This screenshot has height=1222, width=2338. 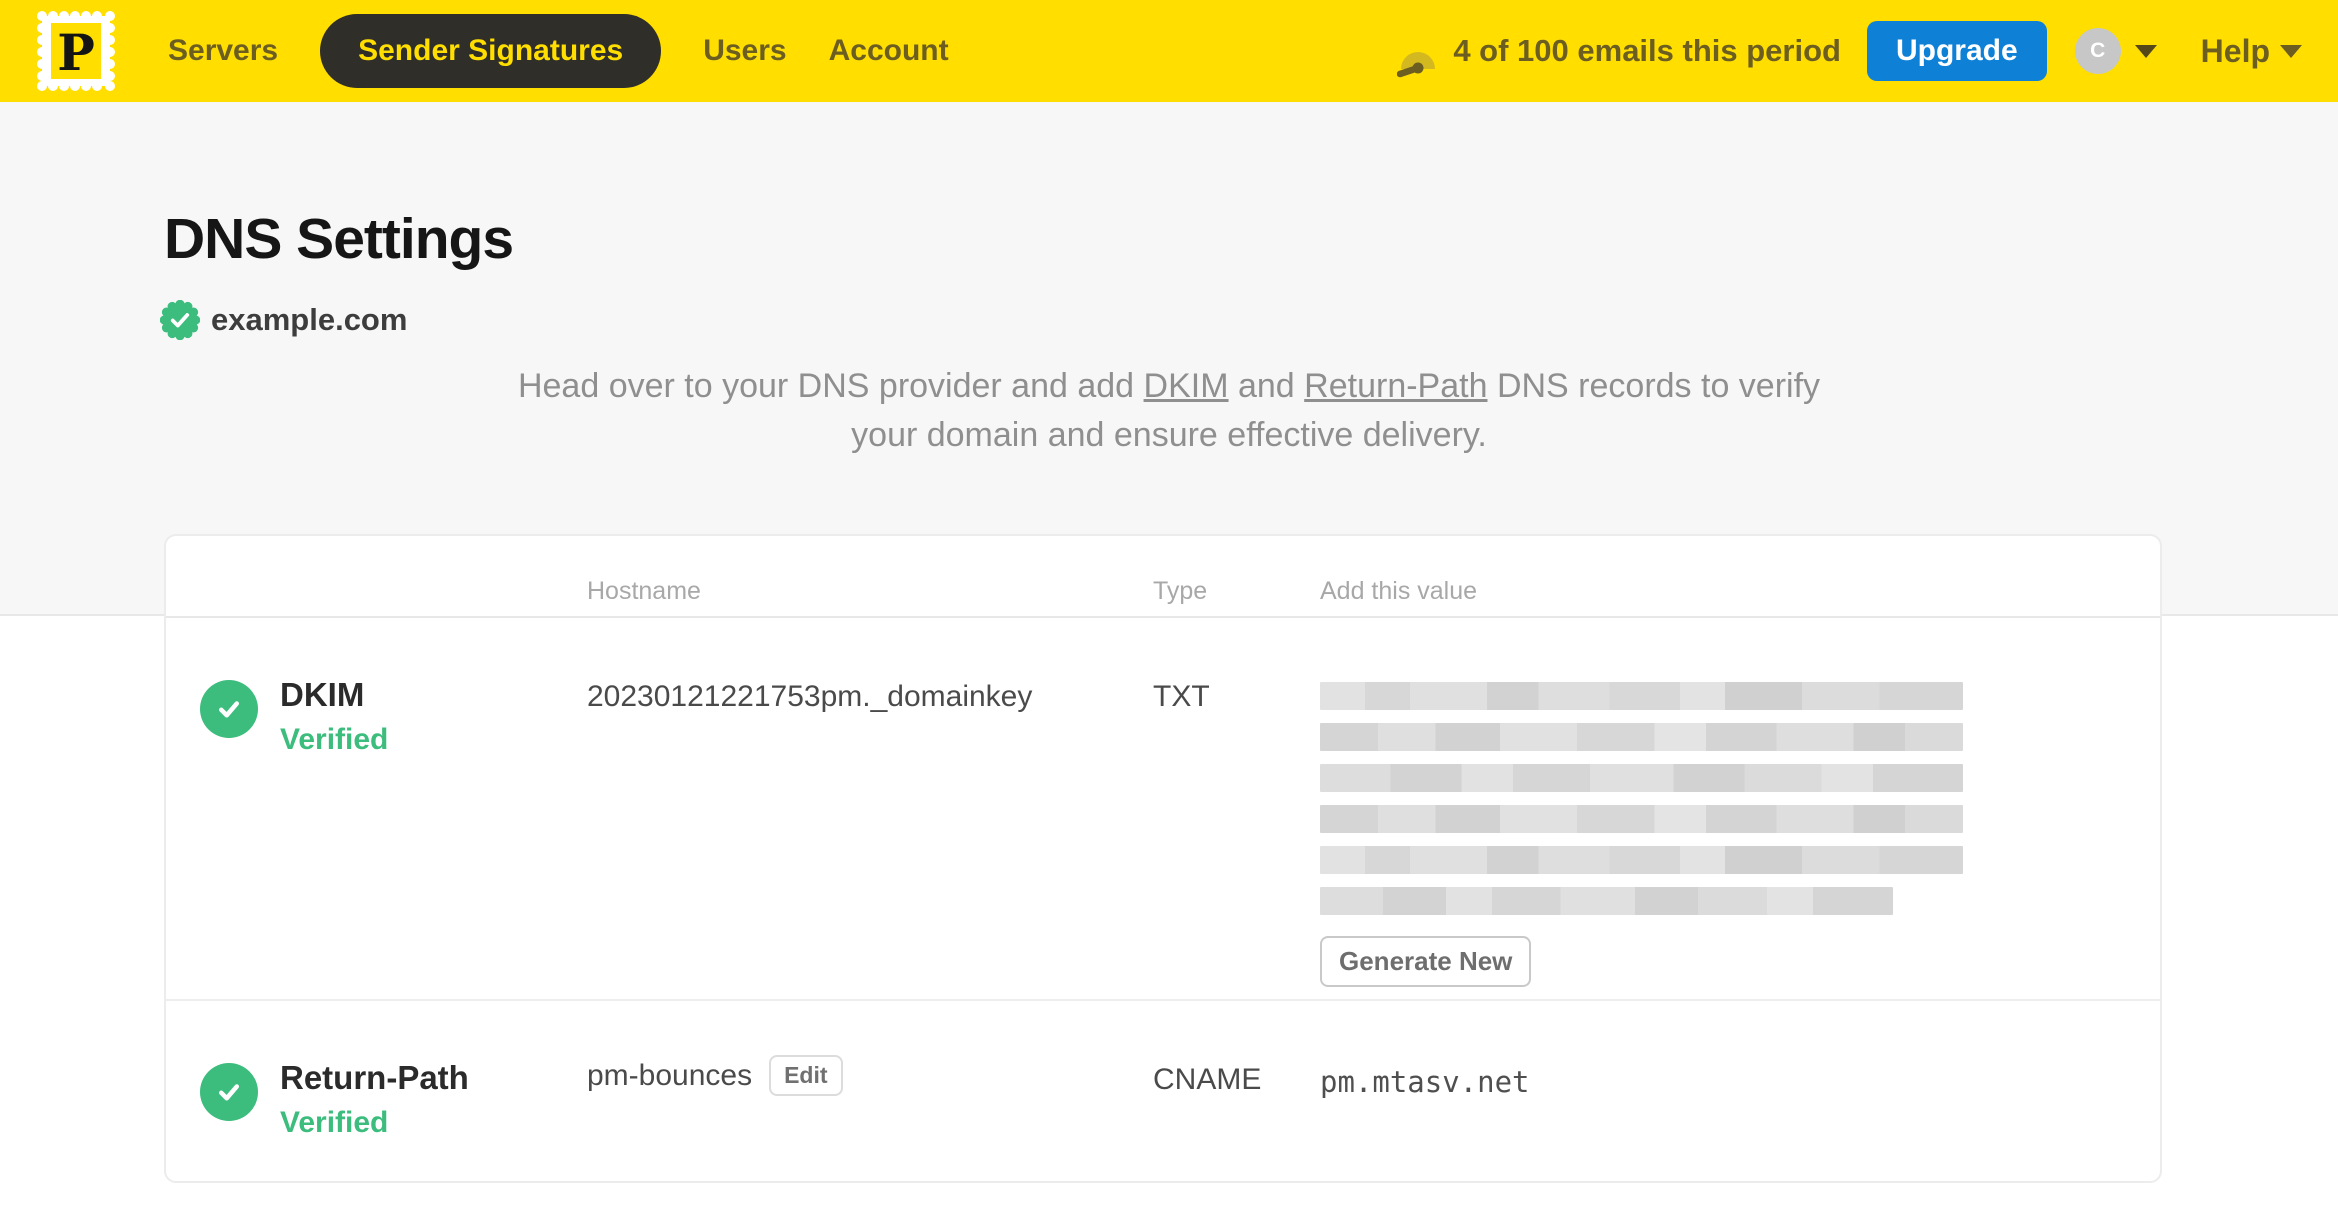 What do you see at coordinates (339, 239) in the screenshot?
I see `page-title: DNS Settings` at bounding box center [339, 239].